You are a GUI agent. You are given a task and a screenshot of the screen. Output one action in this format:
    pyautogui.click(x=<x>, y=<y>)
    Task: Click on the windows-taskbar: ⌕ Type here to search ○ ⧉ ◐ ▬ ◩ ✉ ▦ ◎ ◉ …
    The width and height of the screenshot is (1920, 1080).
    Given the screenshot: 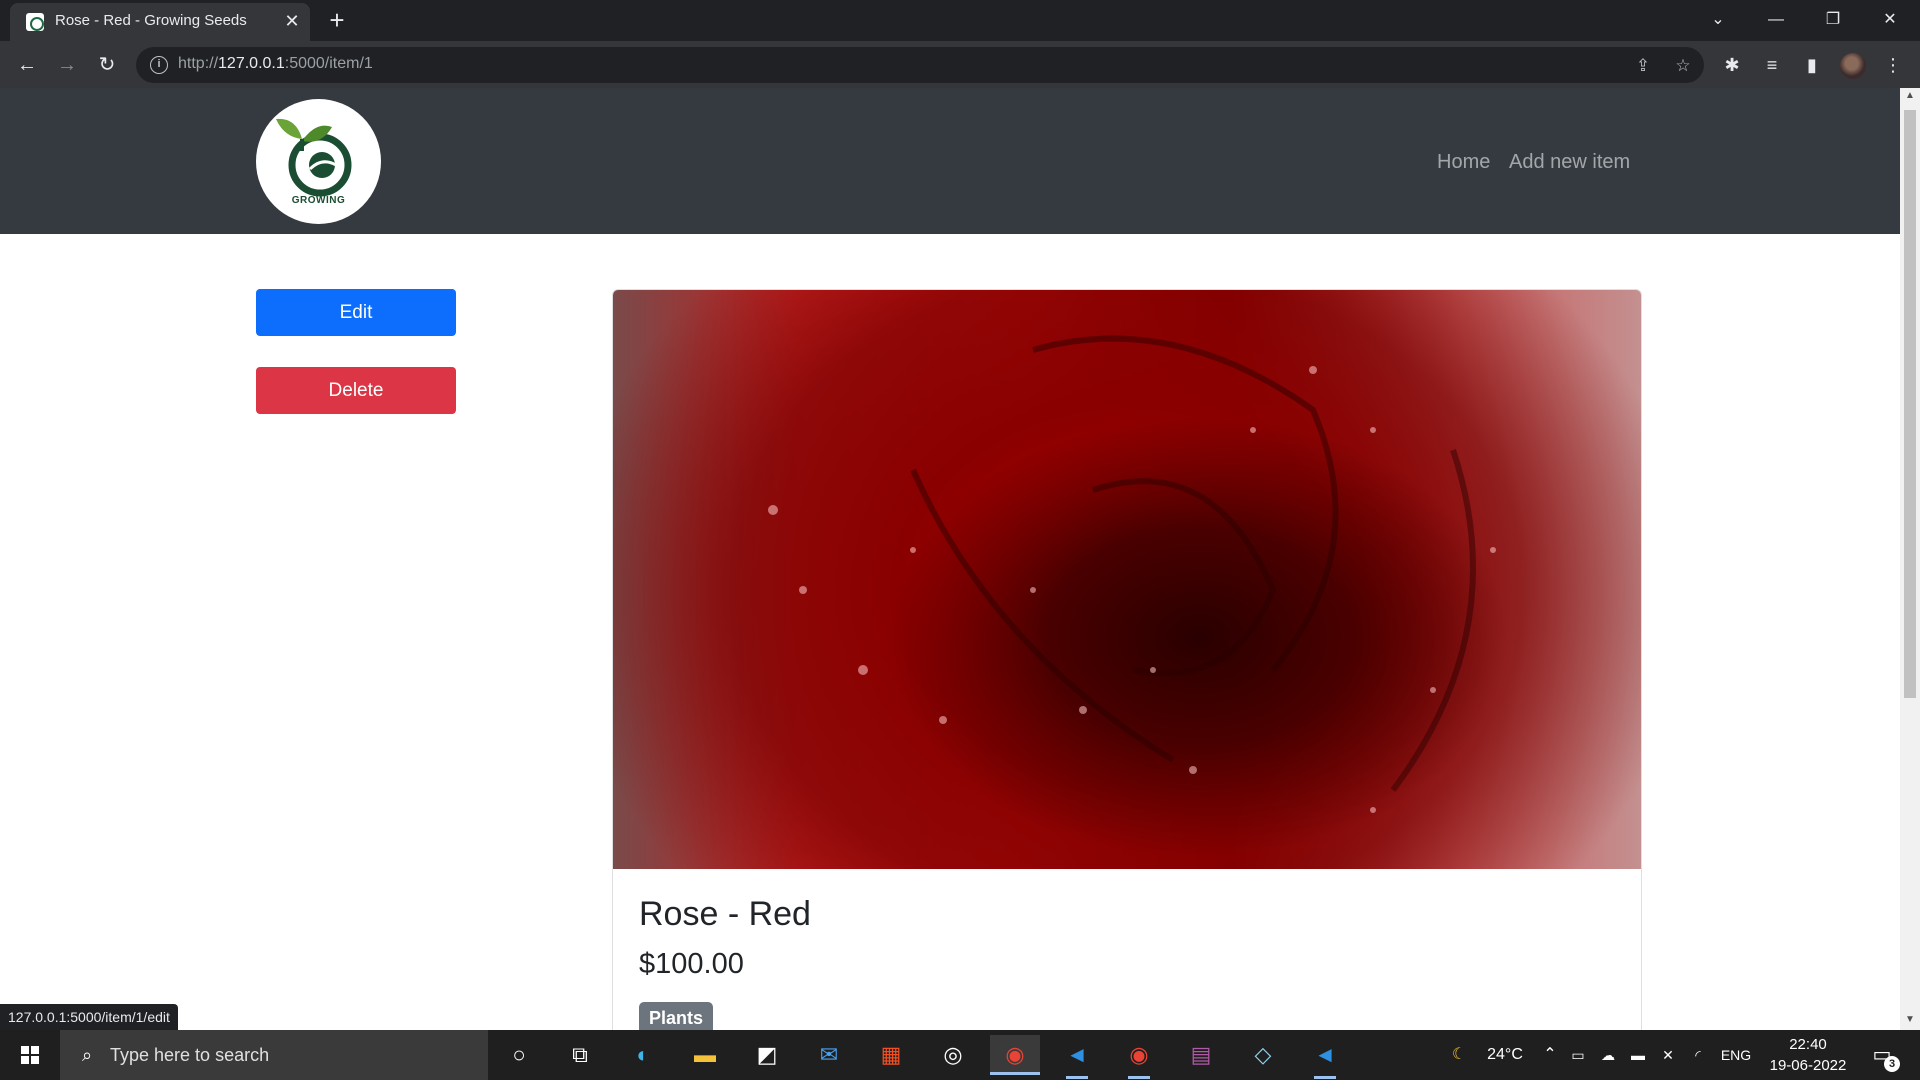 What is the action you would take?
    pyautogui.click(x=960, y=1055)
    